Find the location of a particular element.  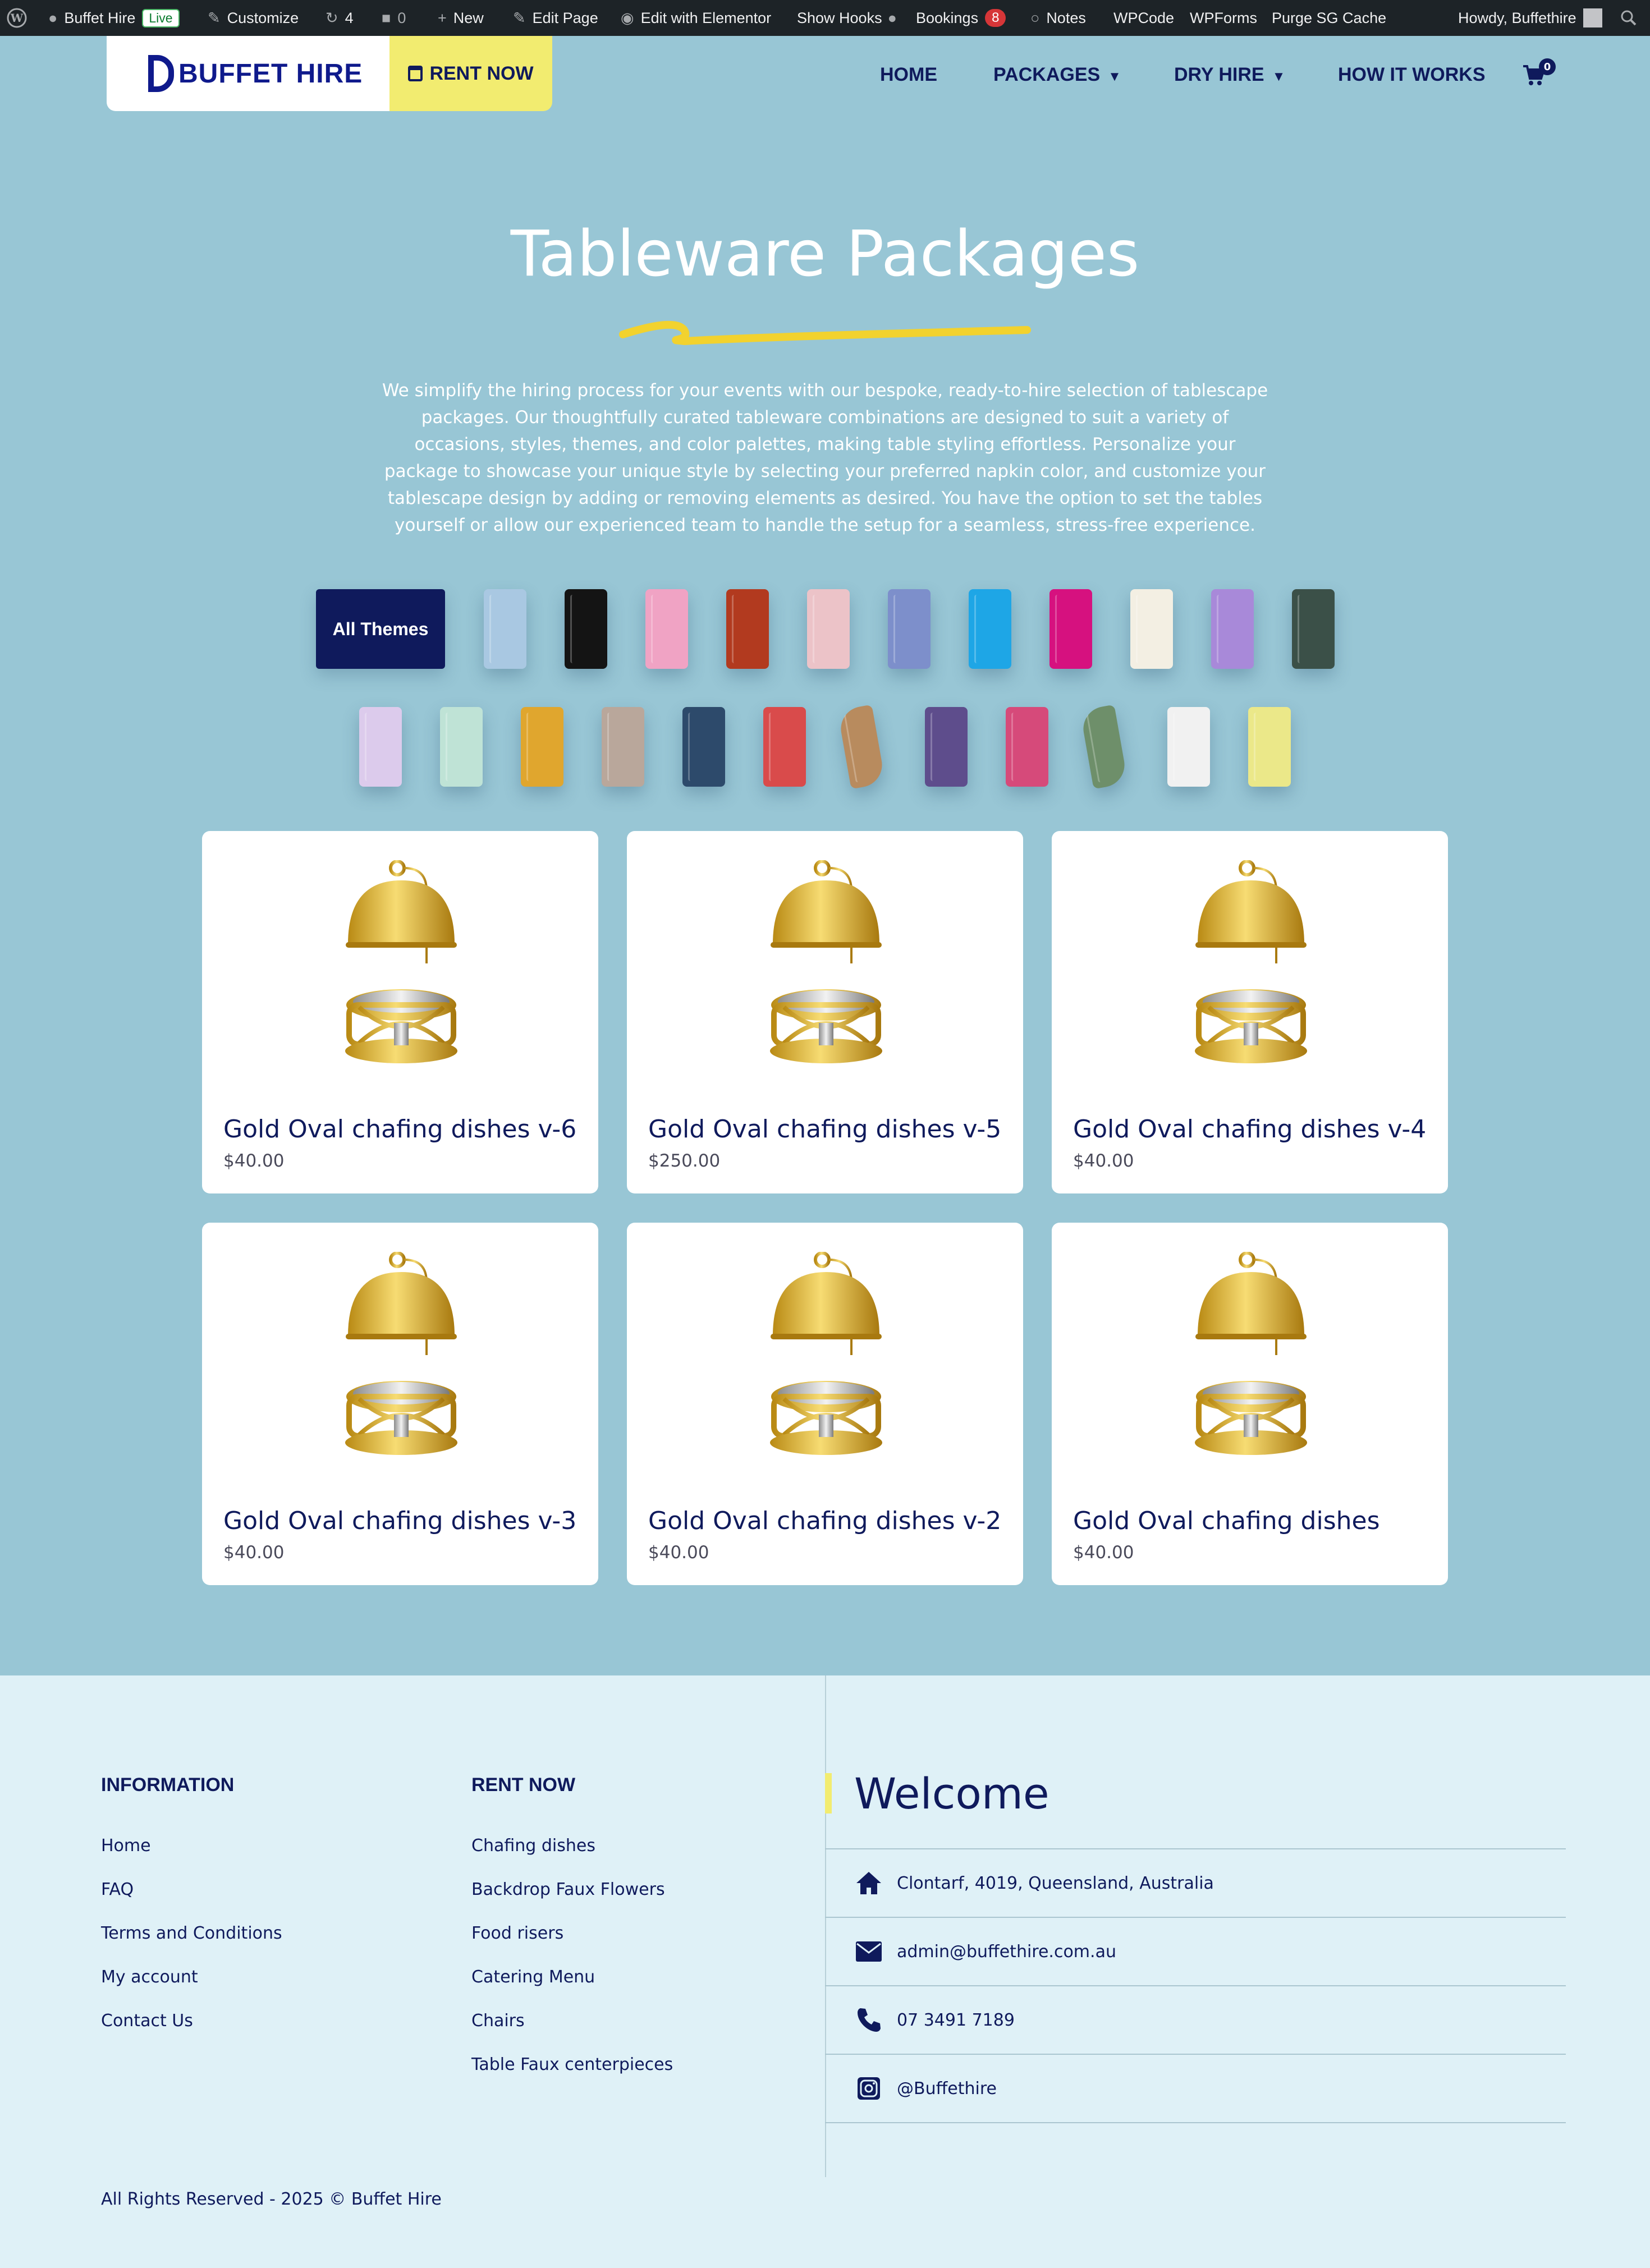

refresh-icon: ↻ is located at coordinates (332, 17).